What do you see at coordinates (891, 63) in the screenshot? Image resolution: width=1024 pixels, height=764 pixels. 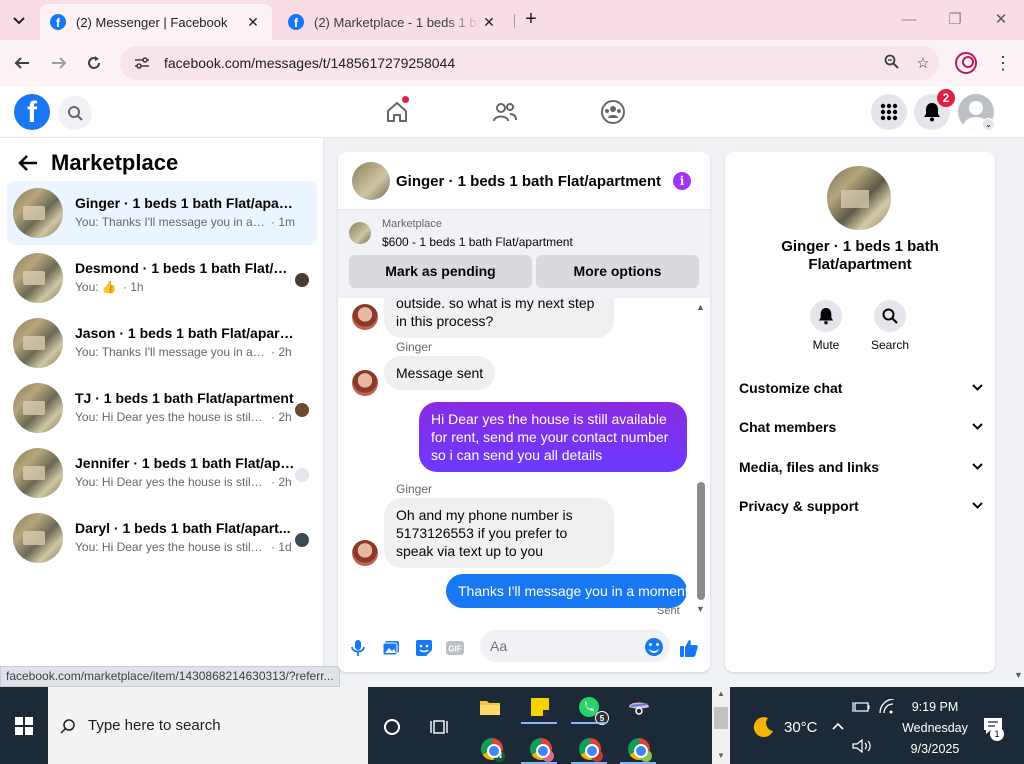 I see `zoom-icon` at bounding box center [891, 63].